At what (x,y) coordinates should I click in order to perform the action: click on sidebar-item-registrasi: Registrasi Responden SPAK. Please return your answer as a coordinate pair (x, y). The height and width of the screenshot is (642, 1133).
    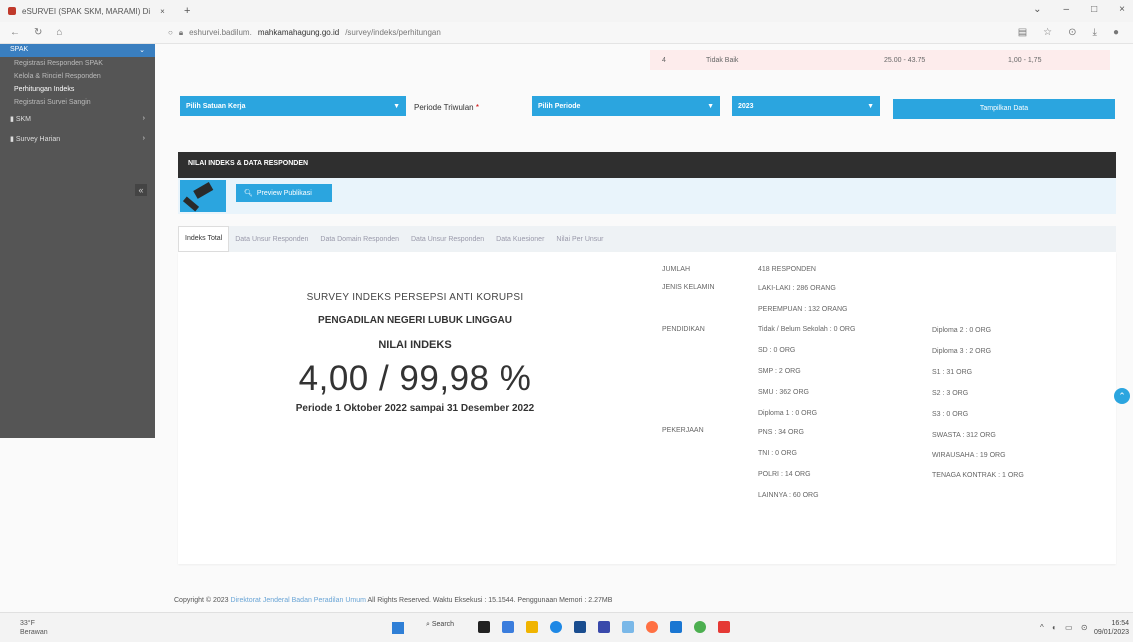
    Looking at the image, I should click on (77, 63).